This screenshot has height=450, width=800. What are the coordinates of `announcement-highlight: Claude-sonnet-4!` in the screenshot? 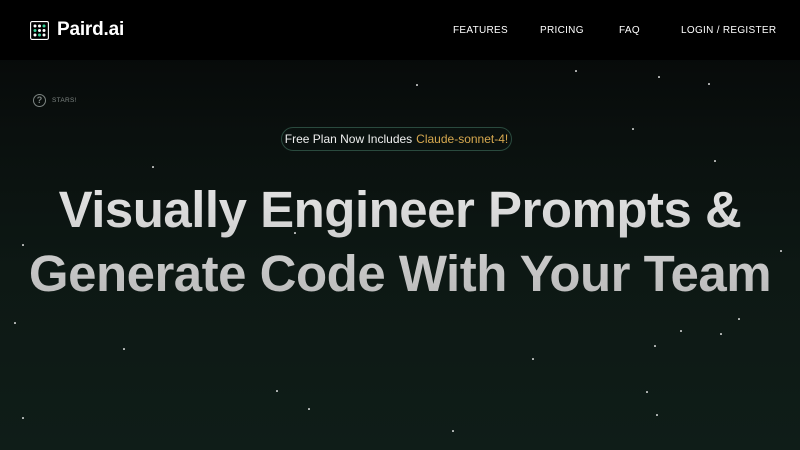 It's located at (462, 139).